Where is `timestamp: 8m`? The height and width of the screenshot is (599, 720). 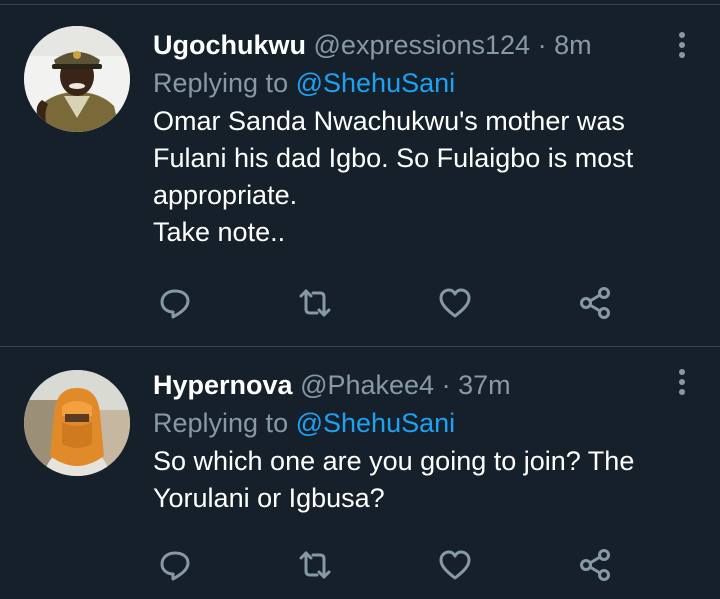
timestamp: 8m is located at coordinates (573, 45).